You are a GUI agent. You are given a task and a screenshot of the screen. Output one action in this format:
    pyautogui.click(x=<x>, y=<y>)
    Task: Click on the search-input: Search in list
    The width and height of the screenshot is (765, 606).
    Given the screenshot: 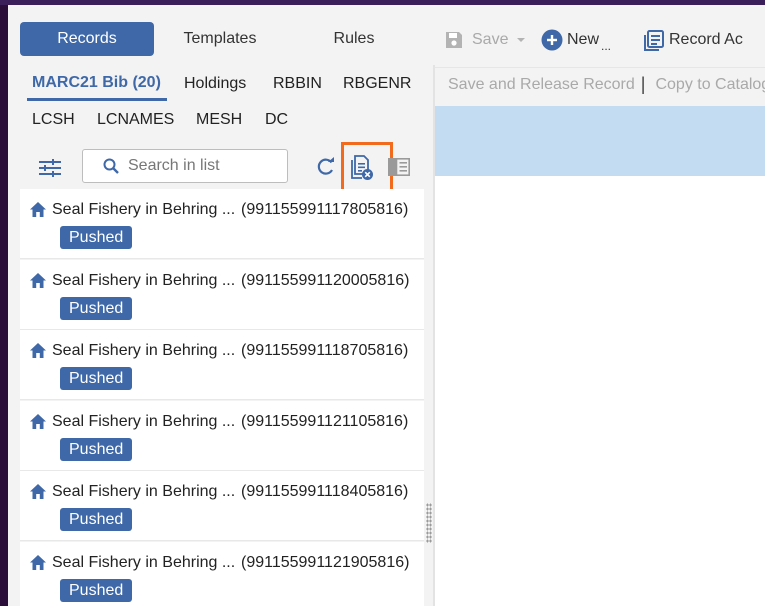 What is the action you would take?
    pyautogui.click(x=185, y=166)
    